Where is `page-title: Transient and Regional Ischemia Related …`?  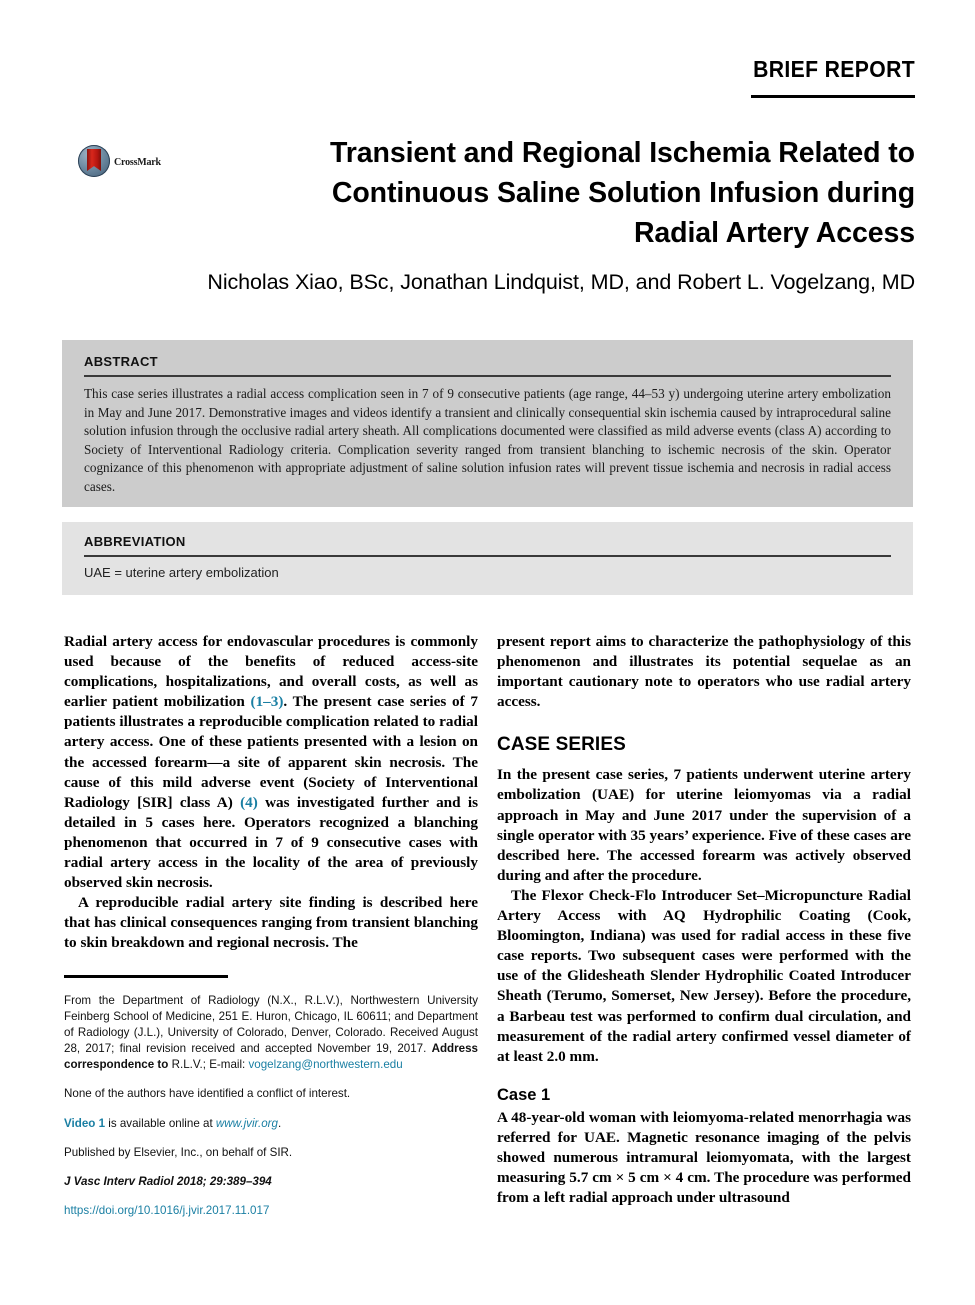
page-title: Transient and Regional Ischemia Related … is located at coordinates (487, 193).